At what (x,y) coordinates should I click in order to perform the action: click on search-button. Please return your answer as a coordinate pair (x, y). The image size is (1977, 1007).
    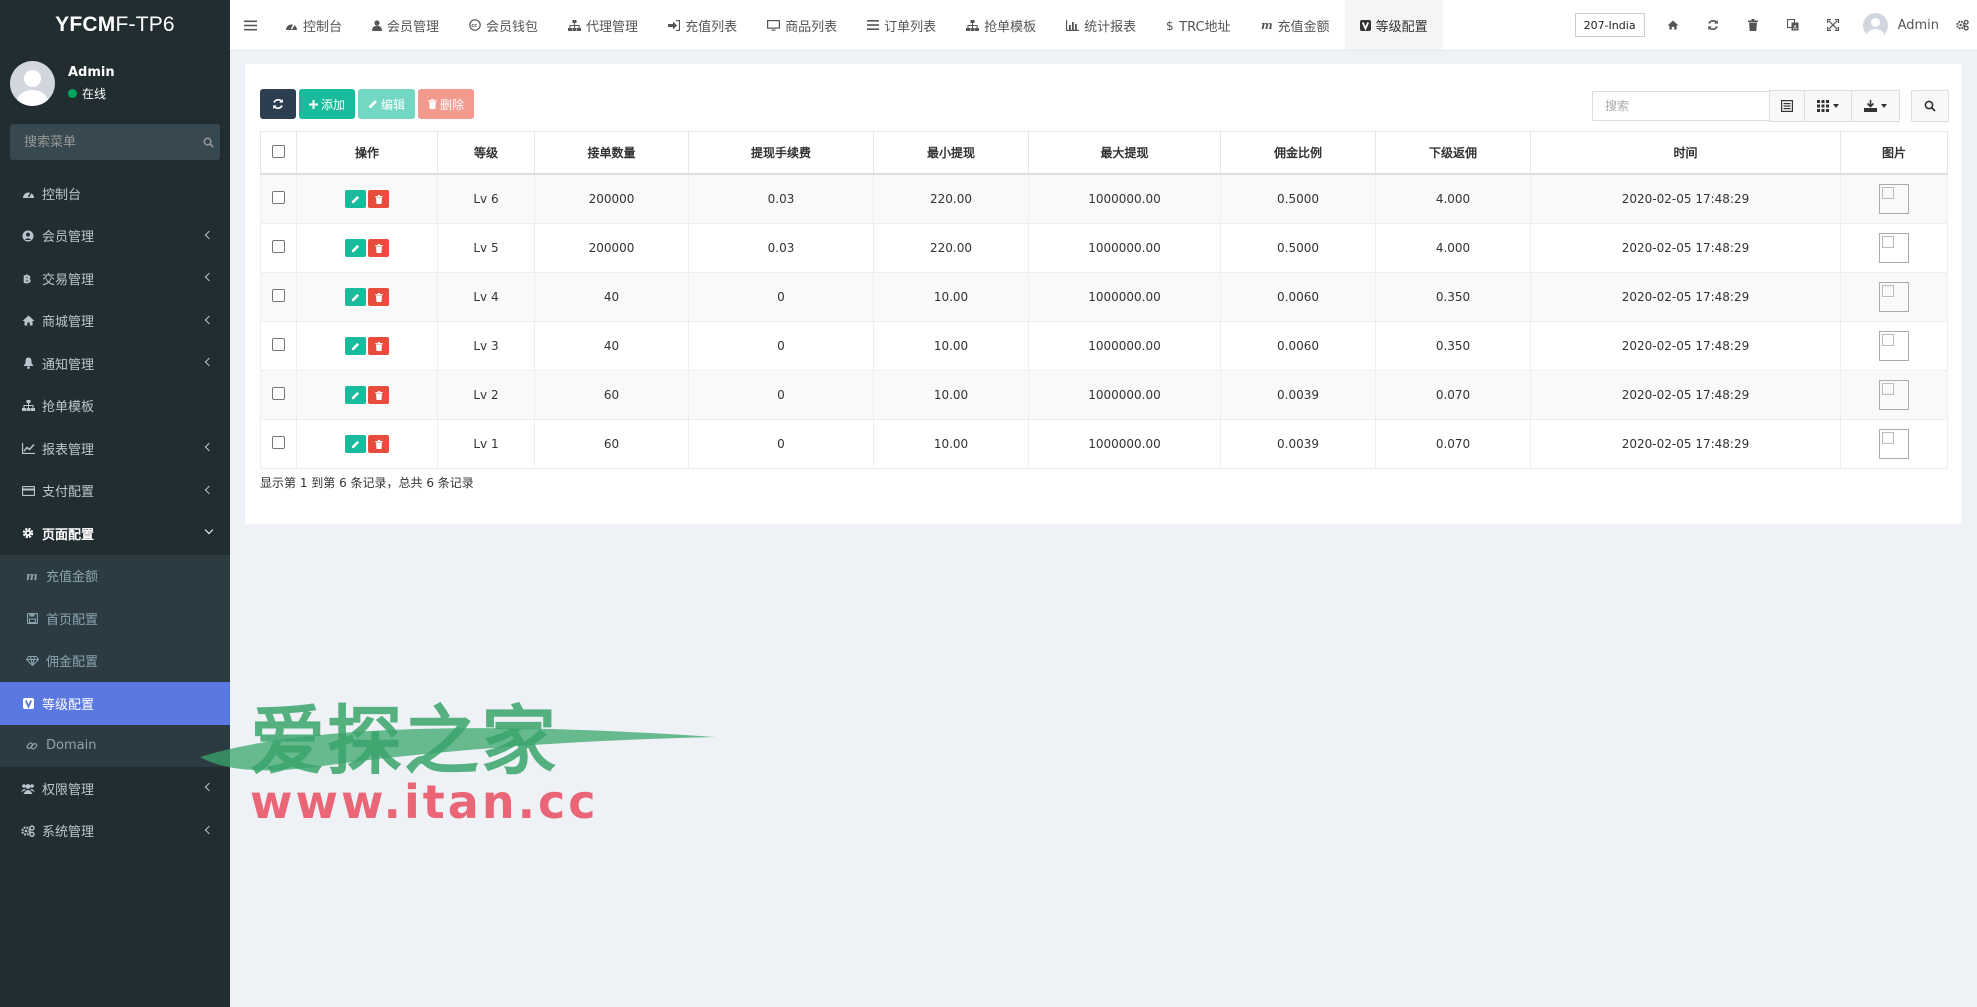
    Looking at the image, I should click on (1930, 106).